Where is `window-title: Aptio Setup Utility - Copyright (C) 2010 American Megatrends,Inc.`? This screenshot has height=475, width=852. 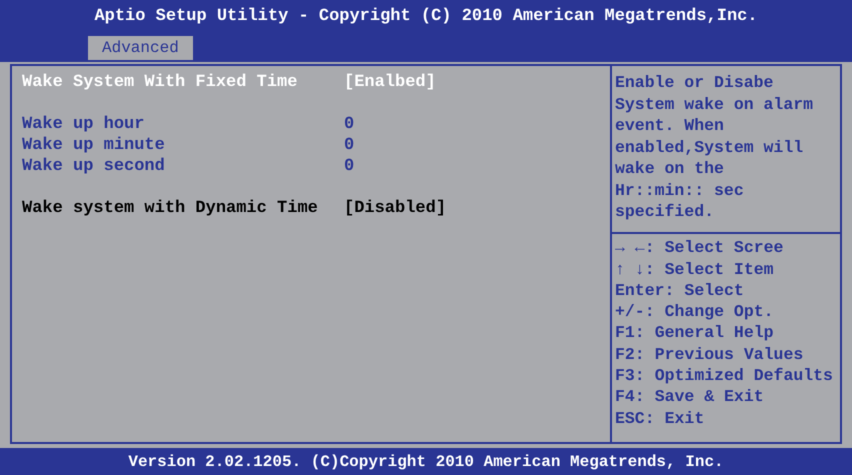 window-title: Aptio Setup Utility - Copyright (C) 2010 American Megatrends,Inc. is located at coordinates (426, 17).